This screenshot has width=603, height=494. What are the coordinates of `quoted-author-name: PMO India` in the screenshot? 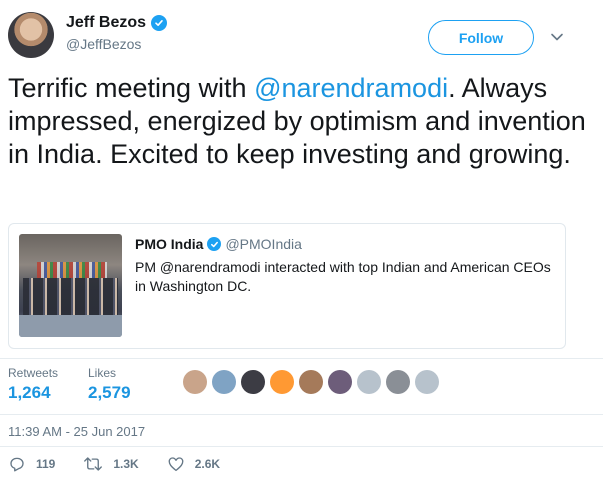 It's located at (169, 244).